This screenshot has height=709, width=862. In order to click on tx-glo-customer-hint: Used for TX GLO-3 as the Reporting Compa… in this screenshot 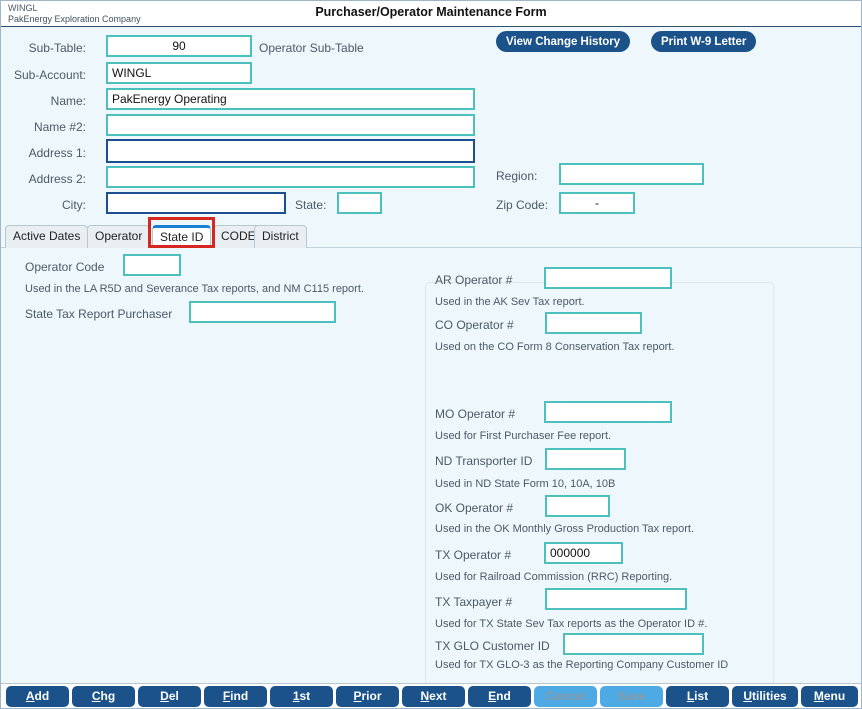, I will do `click(582, 665)`.